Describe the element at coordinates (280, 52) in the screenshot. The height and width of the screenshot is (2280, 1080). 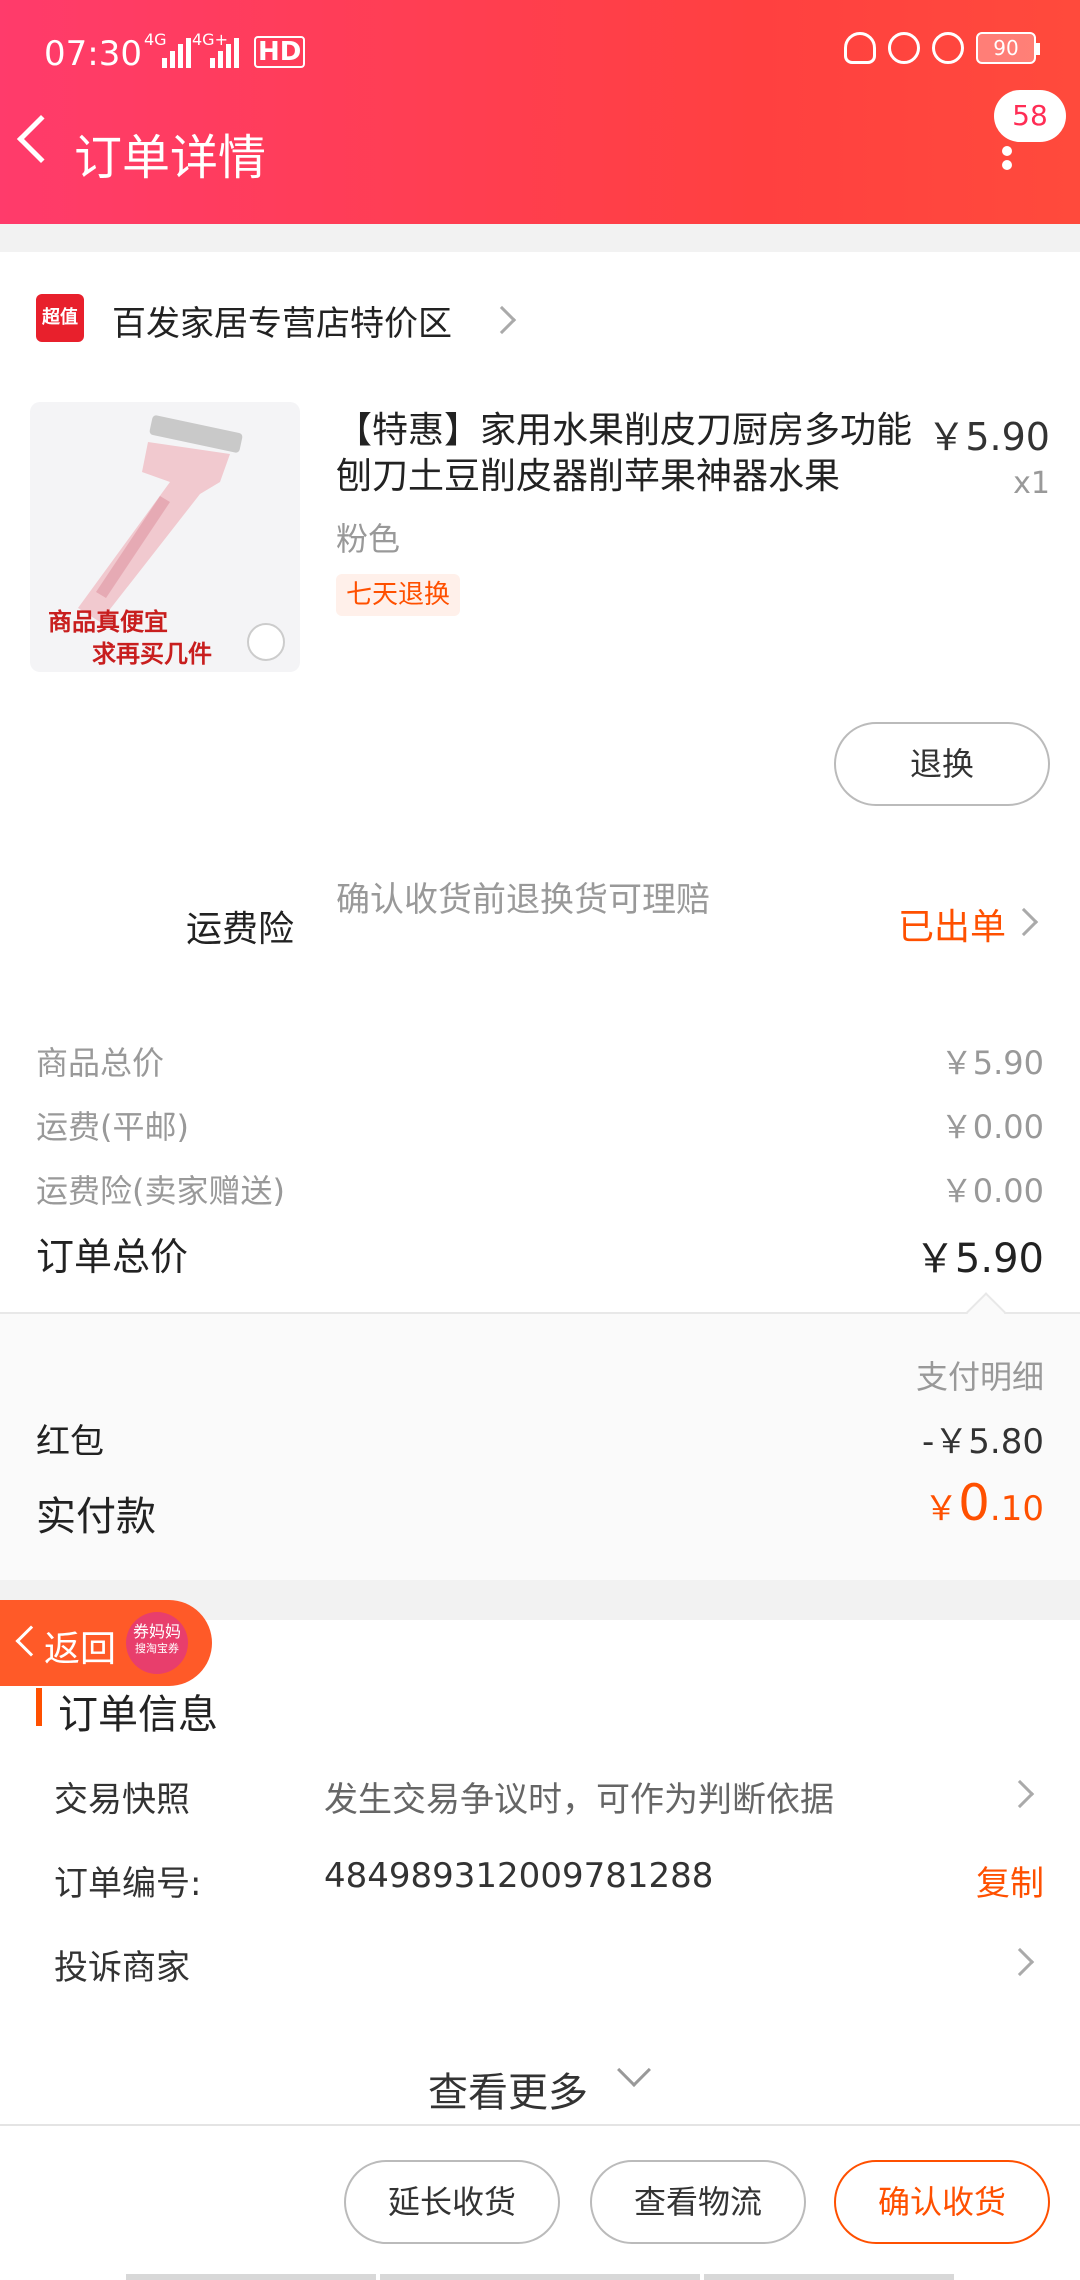
I see `hd-icon: HD` at that location.